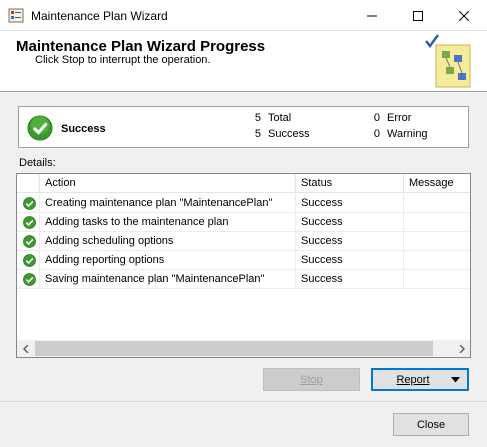 This screenshot has height=447, width=487. Describe the element at coordinates (83, 129) in the screenshot. I see `summary-status: Success` at that location.